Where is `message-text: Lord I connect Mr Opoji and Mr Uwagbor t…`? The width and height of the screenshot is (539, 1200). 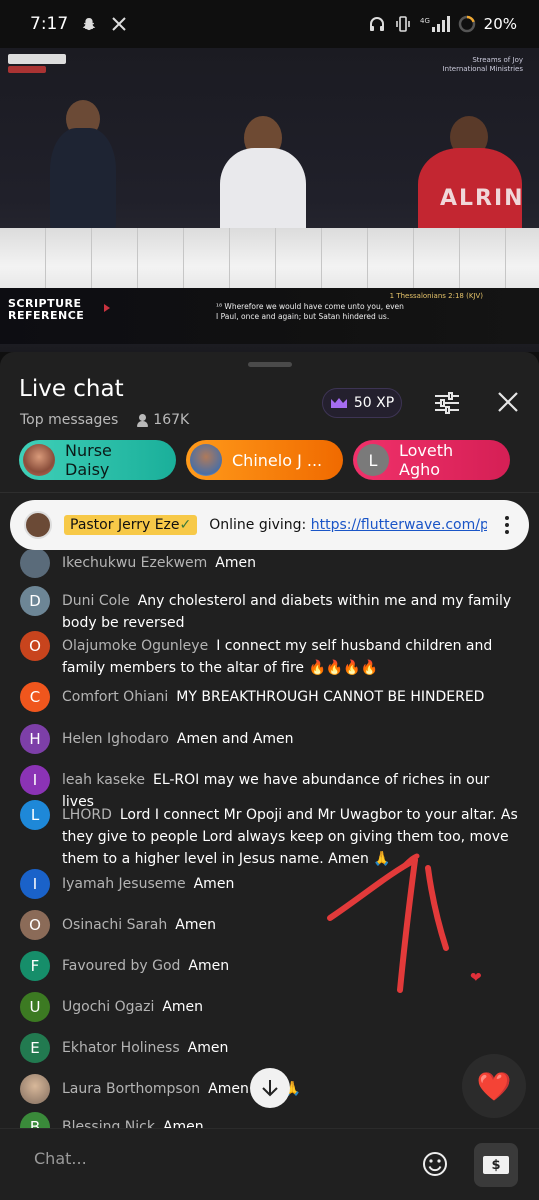
message-text: Lord I connect Mr Opoji and Mr Uwagbor t… is located at coordinates (290, 837).